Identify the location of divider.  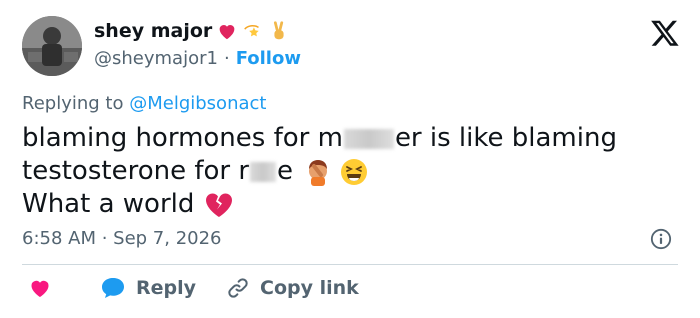
(350, 264).